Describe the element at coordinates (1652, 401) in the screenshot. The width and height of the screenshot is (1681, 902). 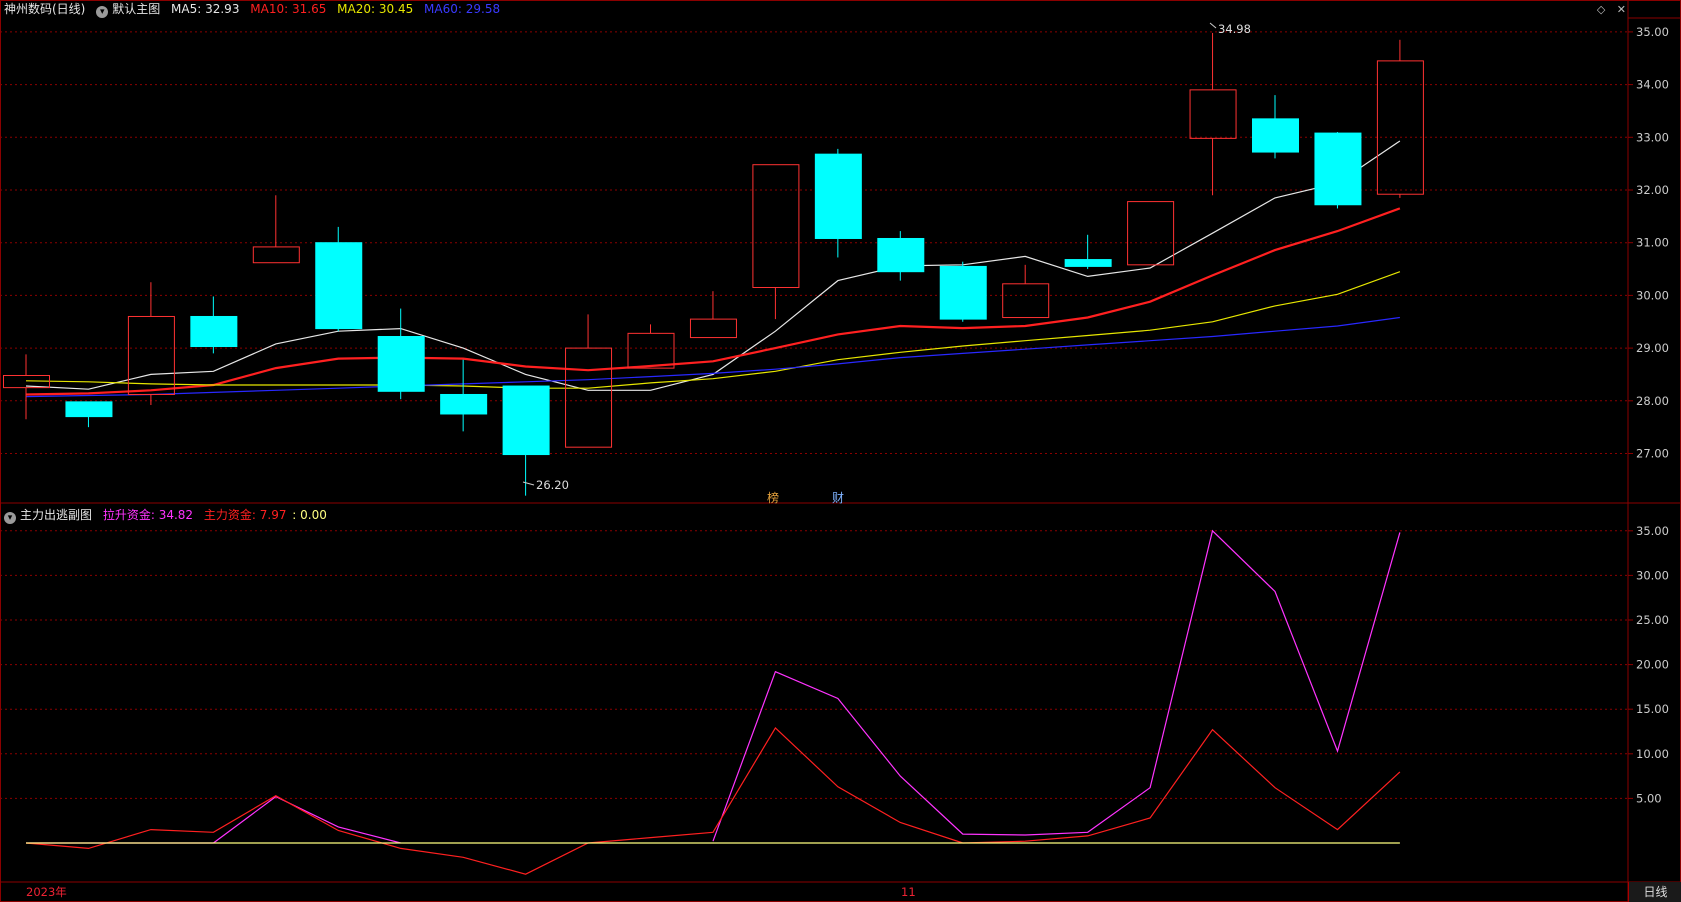
I see `price-tick-label: 28.00` at that location.